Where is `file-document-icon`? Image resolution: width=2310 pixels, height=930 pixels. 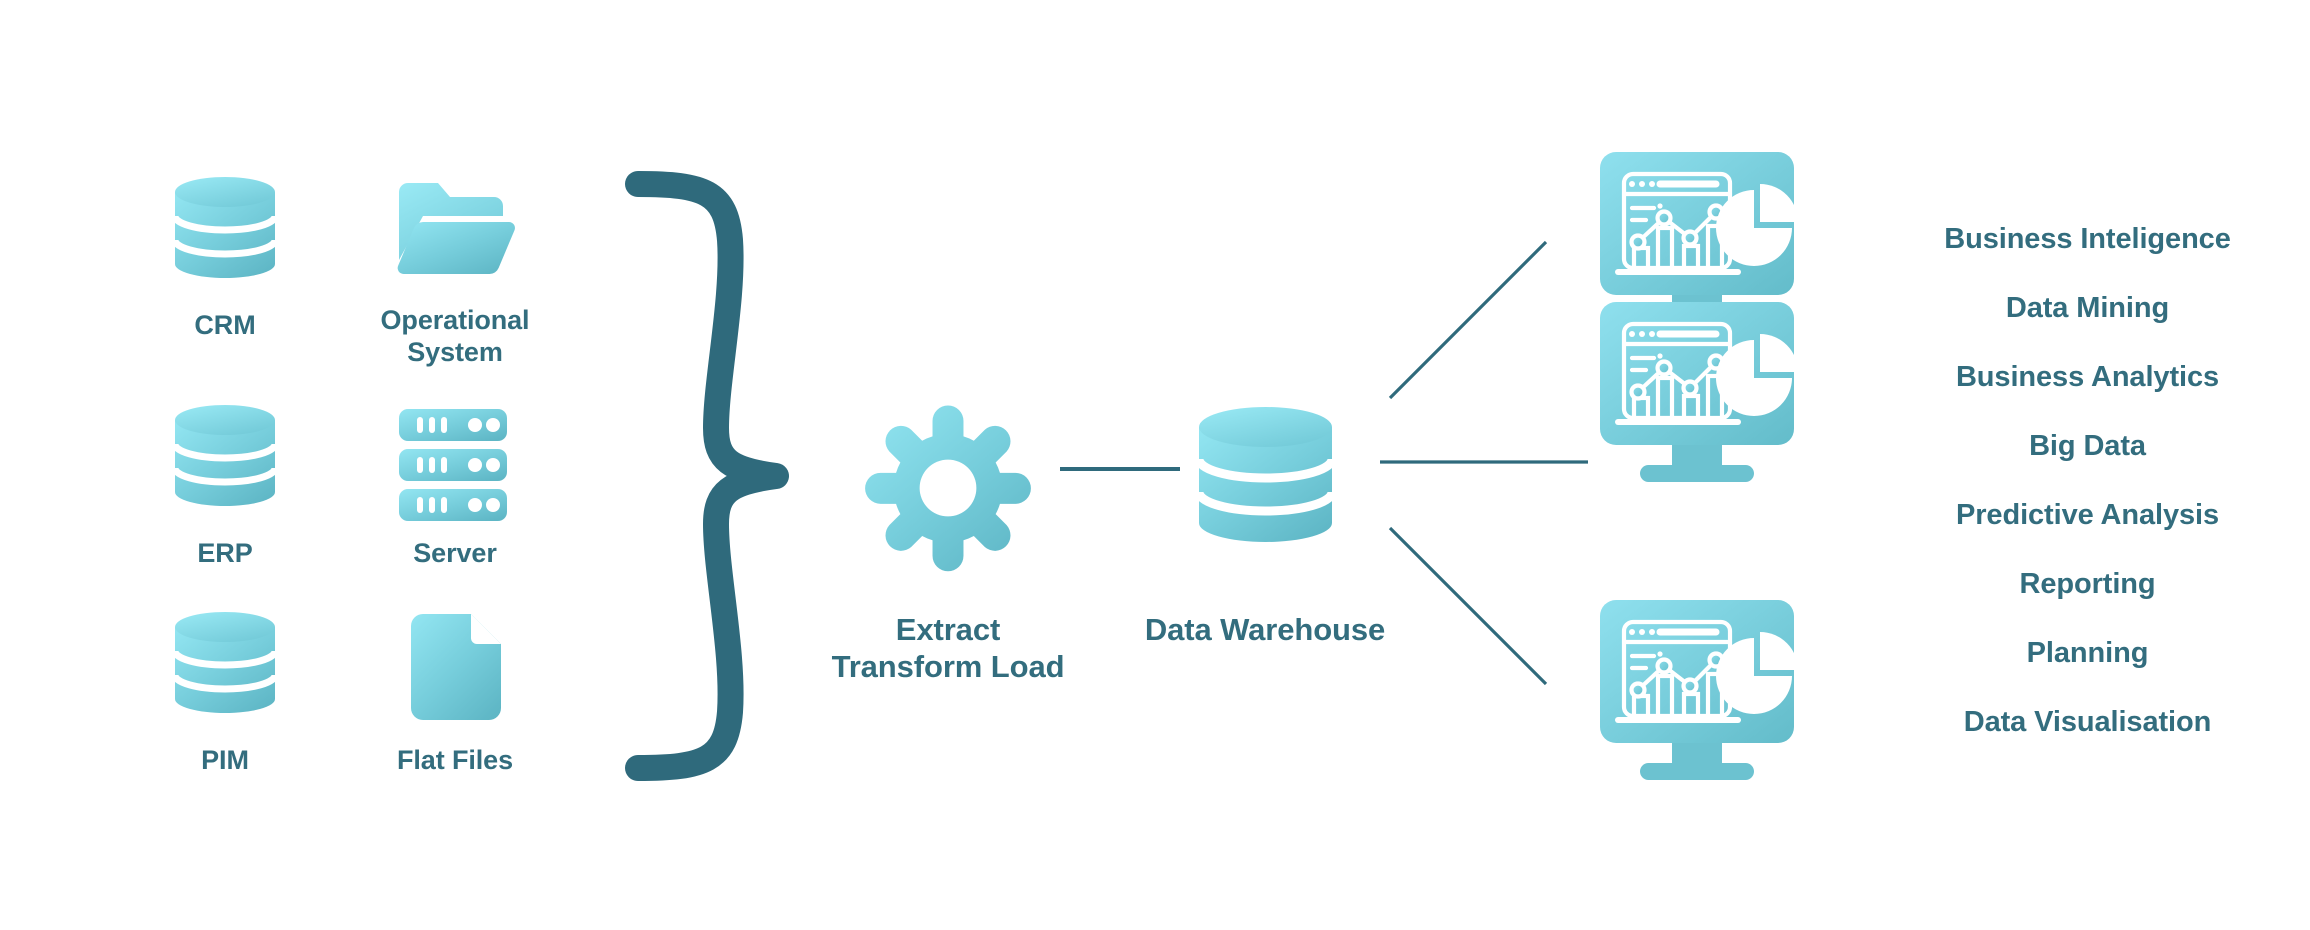
file-document-icon is located at coordinates (456, 667).